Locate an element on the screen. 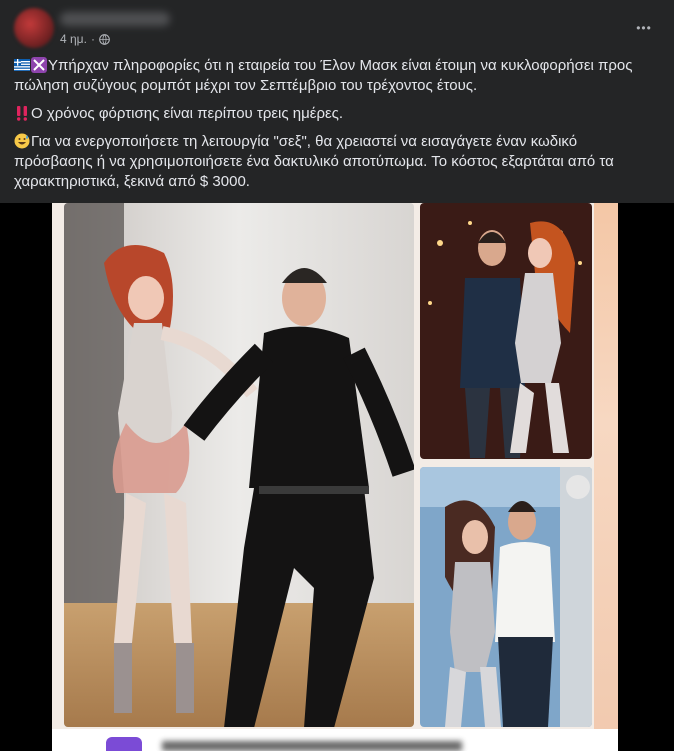 The width and height of the screenshot is (674, 751). double-exclamation-icon is located at coordinates (22, 113).